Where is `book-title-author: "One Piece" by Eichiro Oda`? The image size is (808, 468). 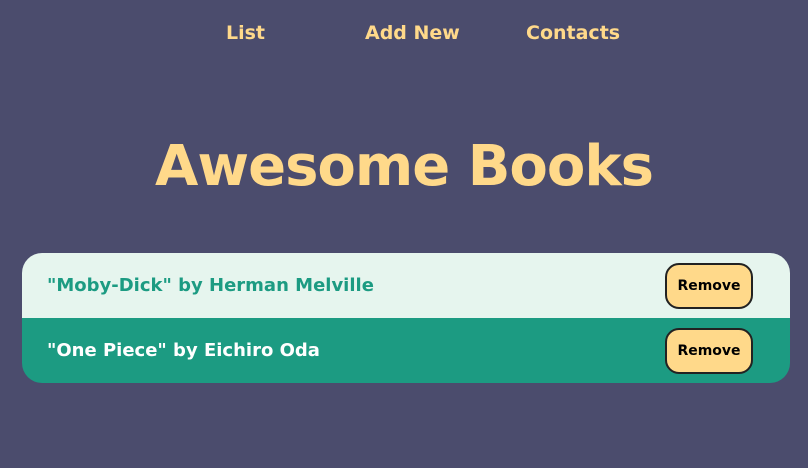
book-title-author: "One Piece" by Eichiro Oda is located at coordinates (183, 350).